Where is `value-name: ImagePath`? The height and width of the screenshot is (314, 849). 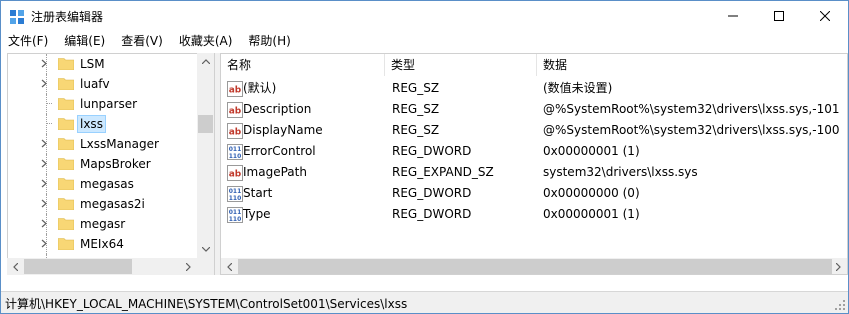 value-name: ImagePath is located at coordinates (275, 172).